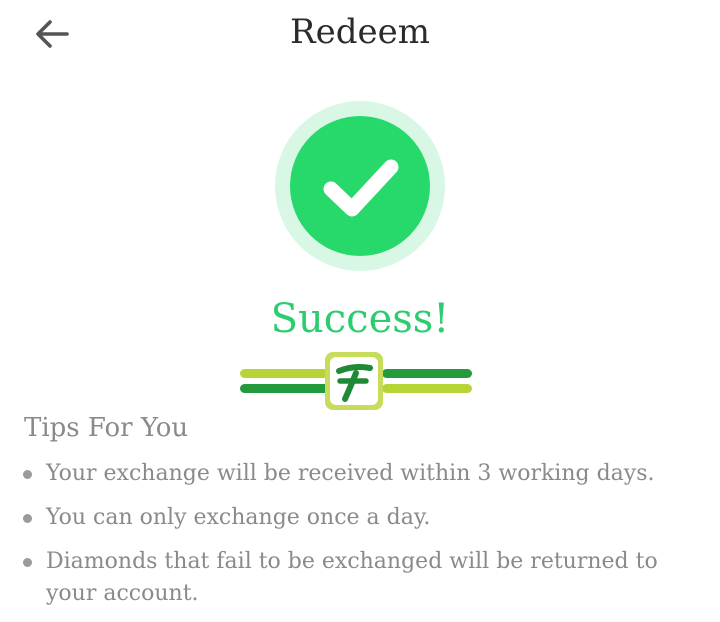 This screenshot has height=622, width=720. I want to click on tip-item: You can only exchange once a day., so click(362, 518).